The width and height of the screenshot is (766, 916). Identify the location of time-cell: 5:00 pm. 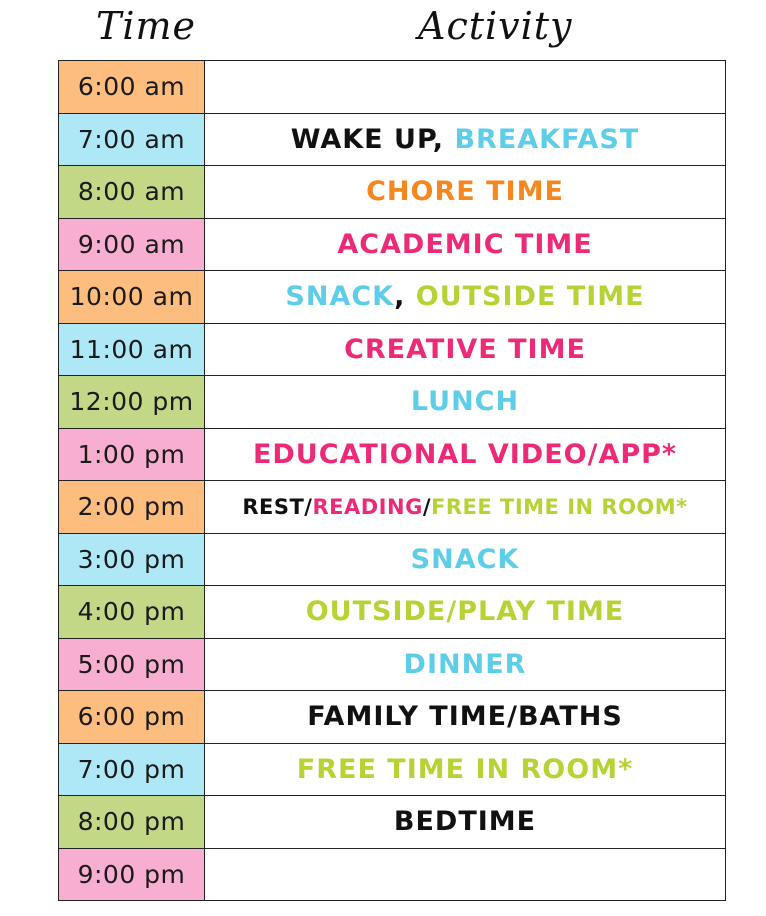
(132, 664).